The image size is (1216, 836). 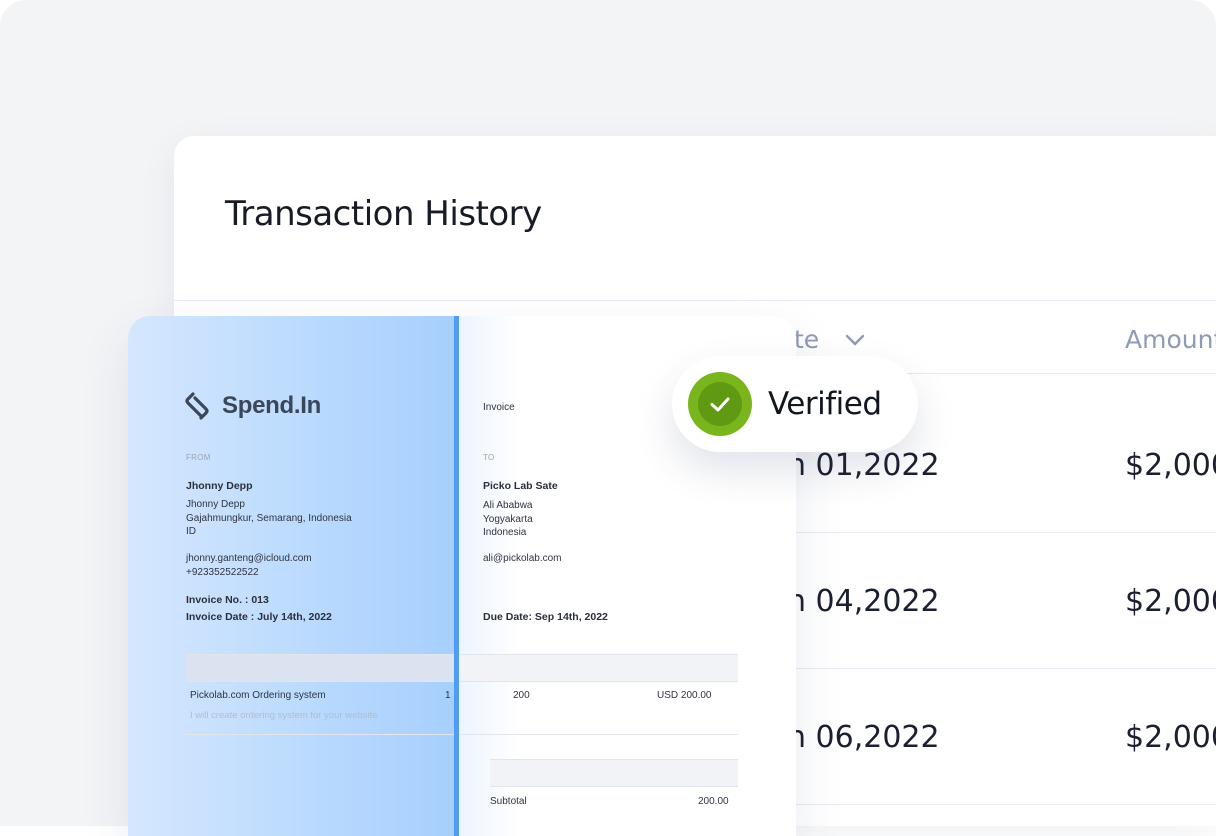 What do you see at coordinates (383, 214) in the screenshot?
I see `page-title: Transaction History` at bounding box center [383, 214].